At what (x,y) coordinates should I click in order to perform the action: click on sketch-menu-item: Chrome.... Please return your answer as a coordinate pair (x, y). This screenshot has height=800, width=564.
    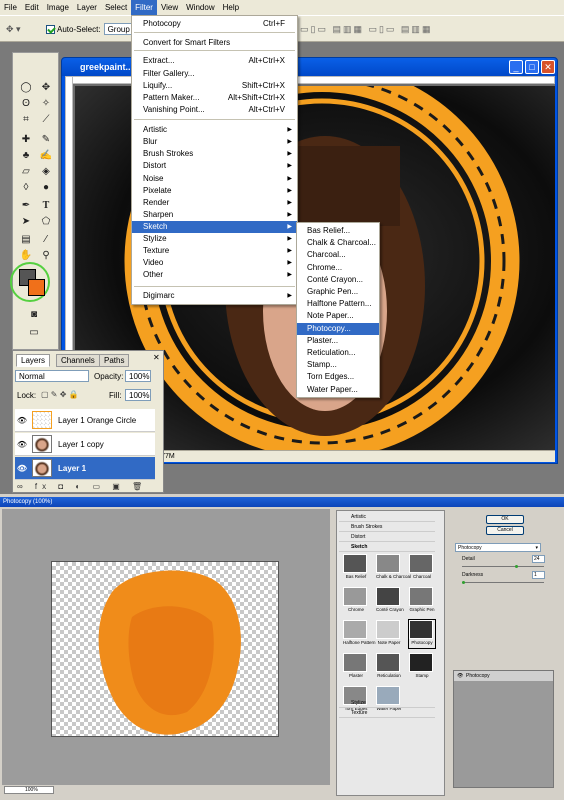
    Looking at the image, I should click on (338, 268).